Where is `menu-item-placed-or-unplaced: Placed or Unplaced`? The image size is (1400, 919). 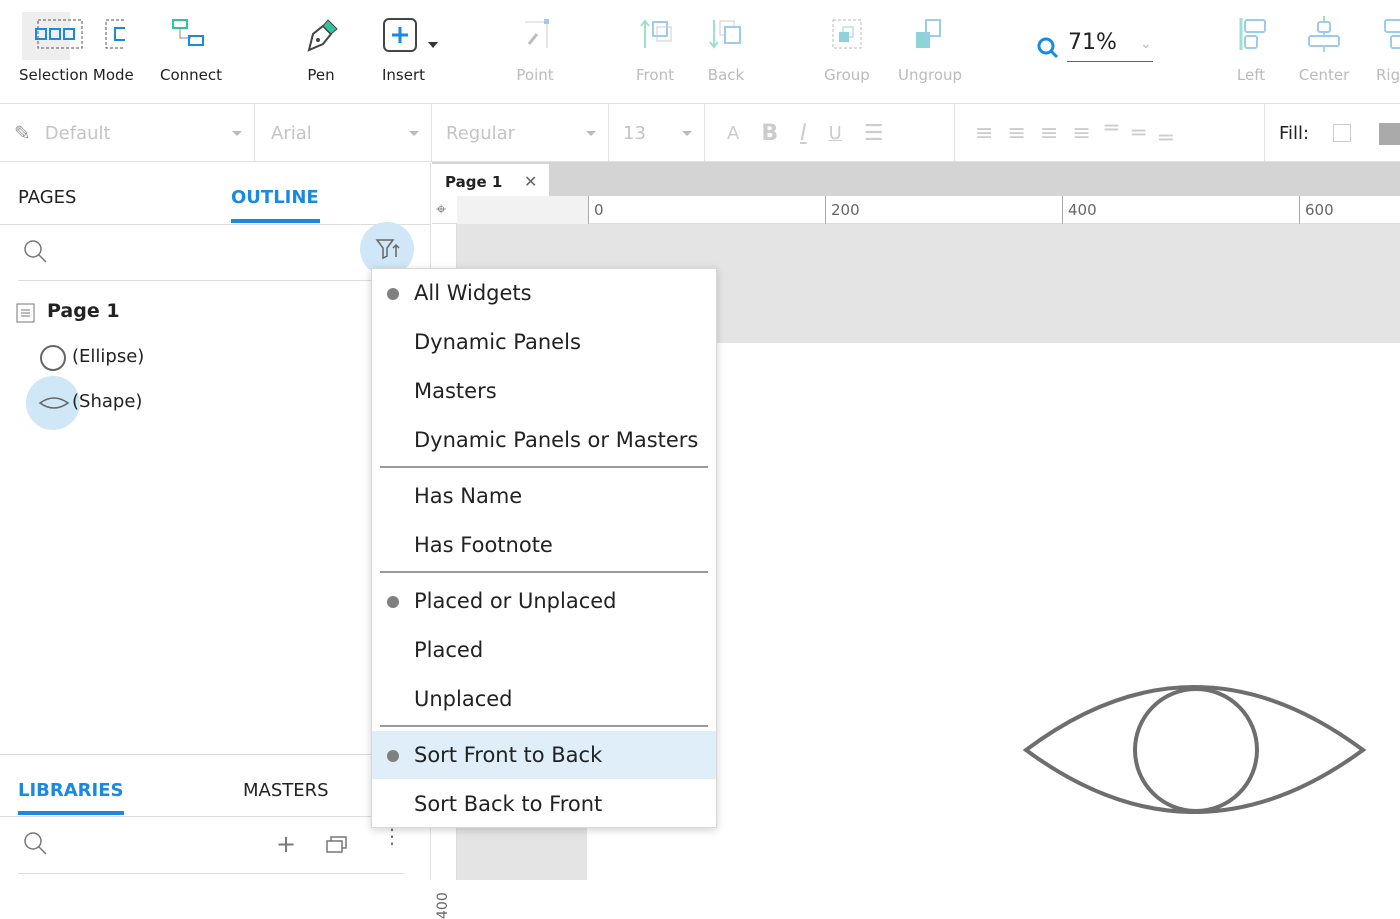 menu-item-placed-or-unplaced: Placed or Unplaced is located at coordinates (544, 601).